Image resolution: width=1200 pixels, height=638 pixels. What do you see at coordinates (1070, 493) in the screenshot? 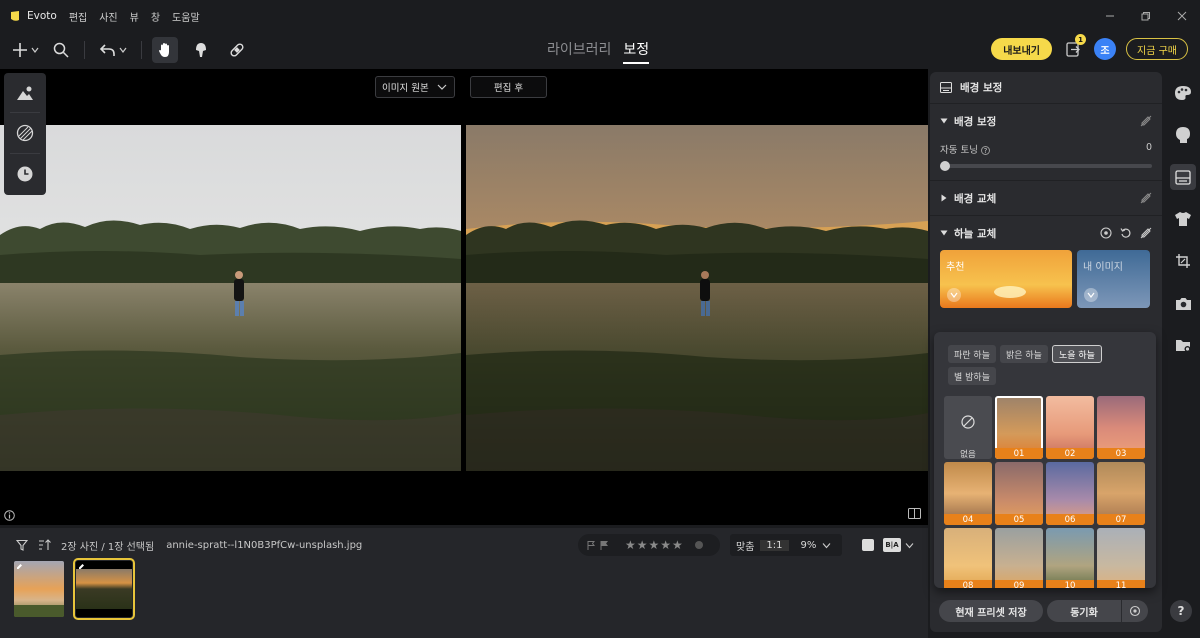
I see `sky-preset-06: 06` at bounding box center [1070, 493].